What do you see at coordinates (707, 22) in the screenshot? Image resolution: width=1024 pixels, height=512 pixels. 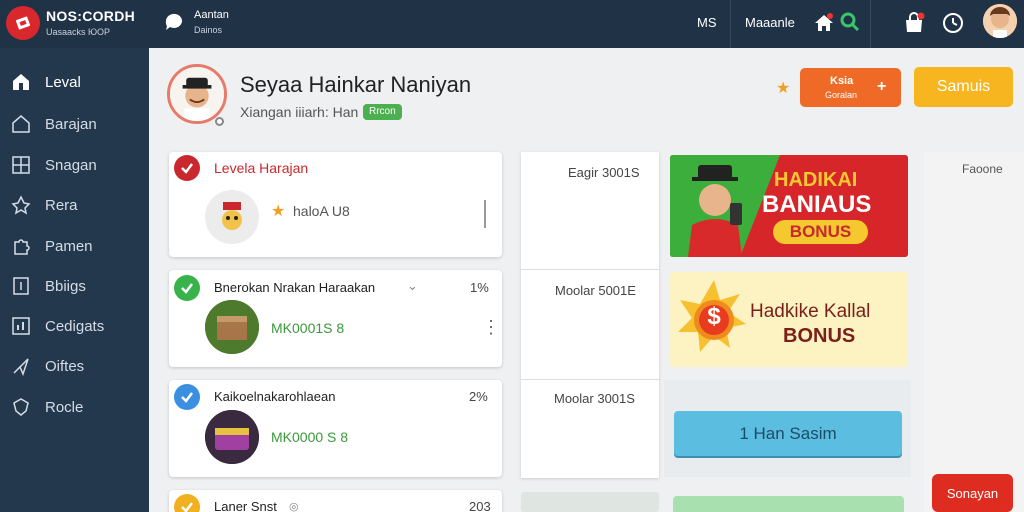 I see `top-ms-label: MS` at bounding box center [707, 22].